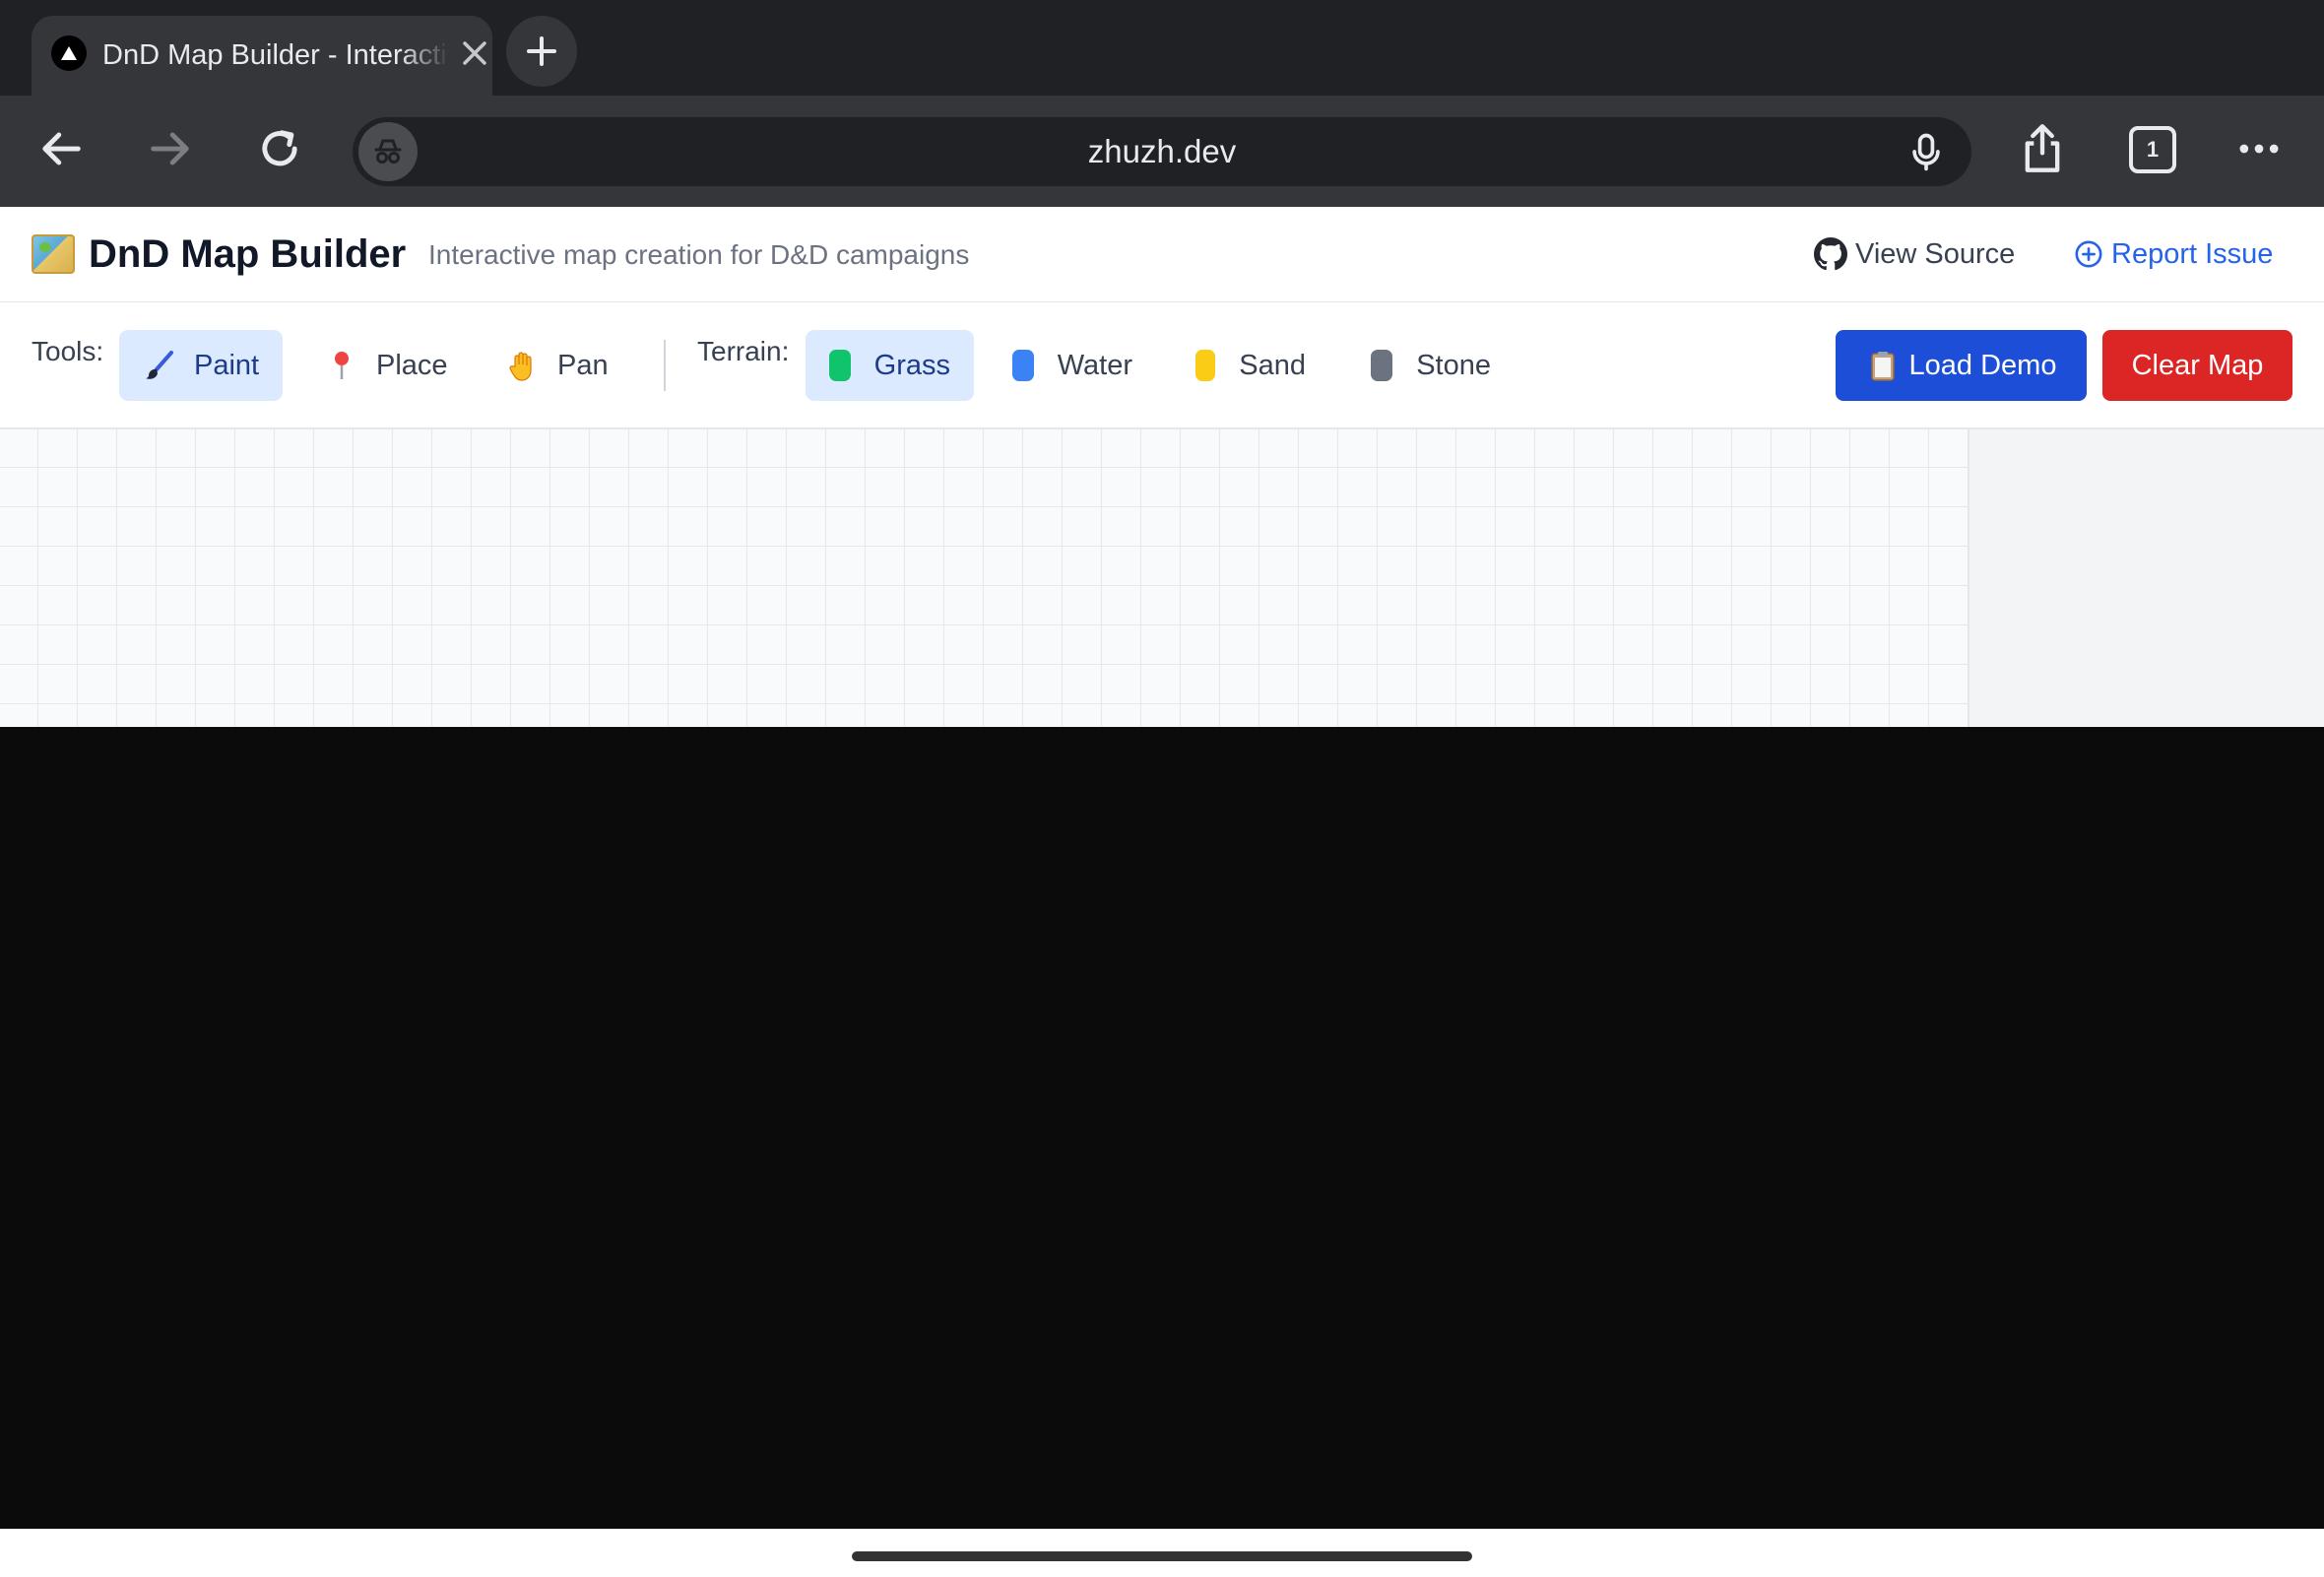  I want to click on new-tab-button, so click(542, 51).